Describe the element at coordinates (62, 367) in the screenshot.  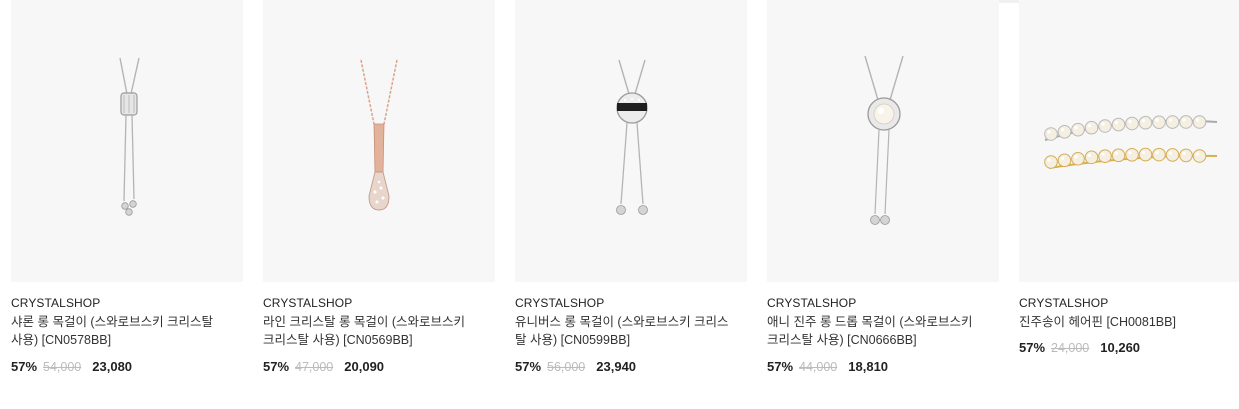
I see `original-price: 54,000` at that location.